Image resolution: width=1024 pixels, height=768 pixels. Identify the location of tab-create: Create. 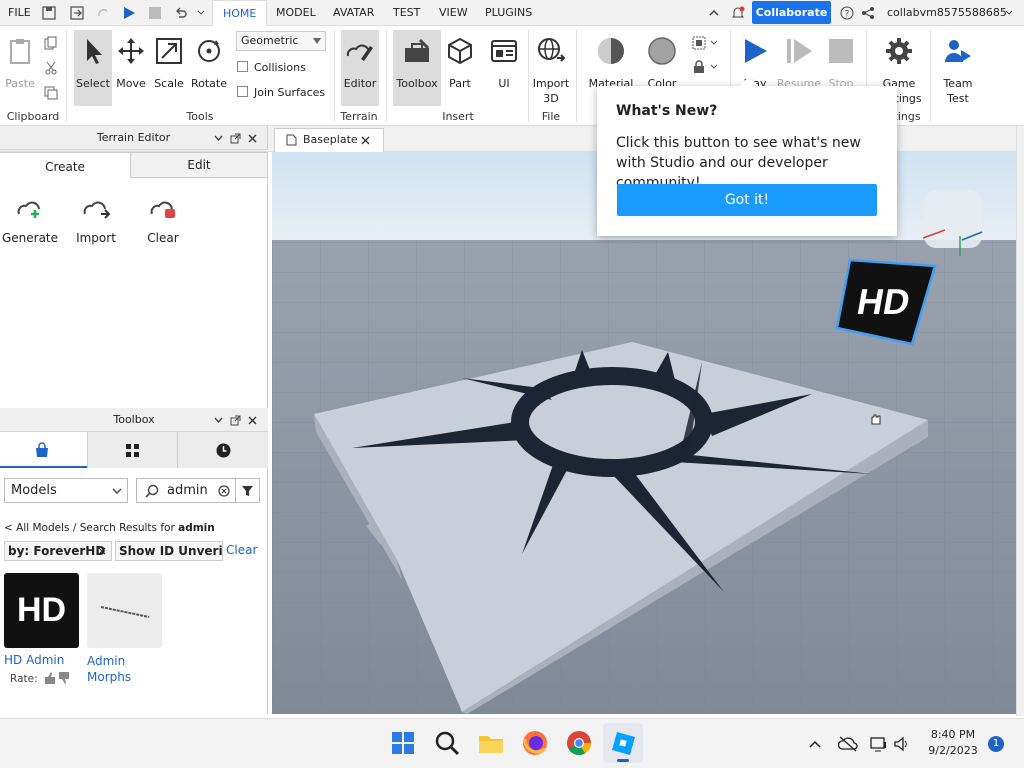
(65, 166).